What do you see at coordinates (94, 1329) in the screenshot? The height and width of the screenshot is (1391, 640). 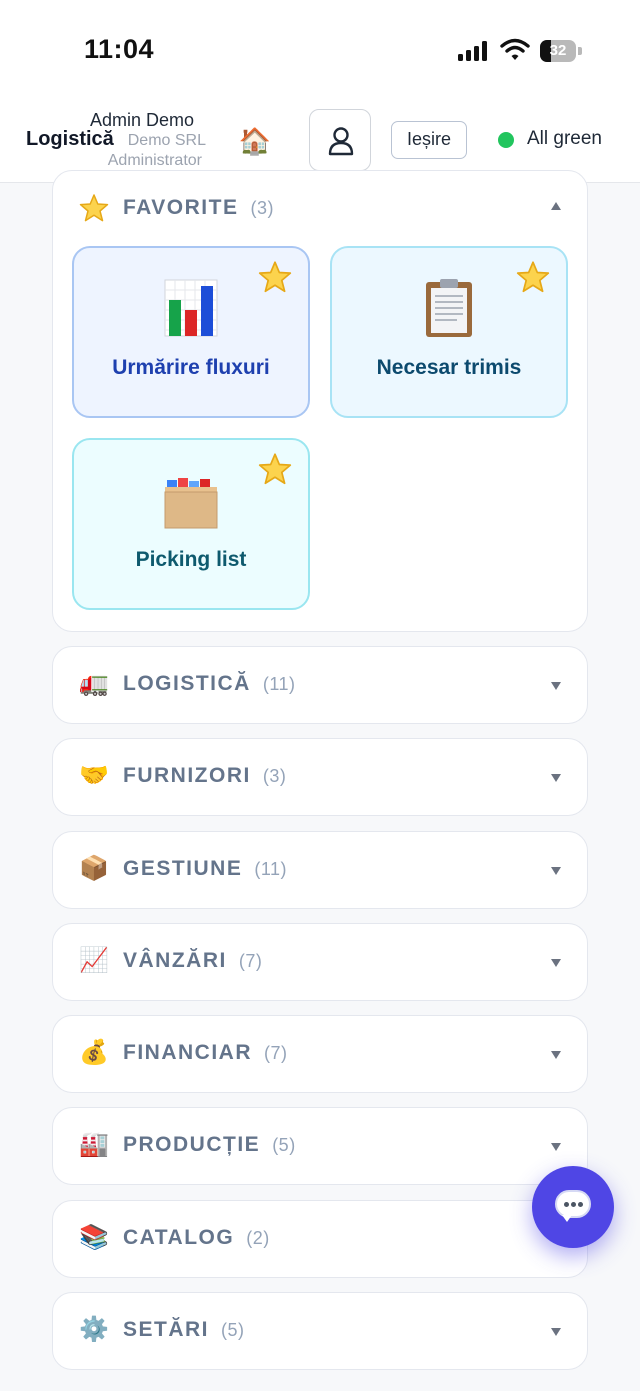 I see `gear-icon: ⚙️` at bounding box center [94, 1329].